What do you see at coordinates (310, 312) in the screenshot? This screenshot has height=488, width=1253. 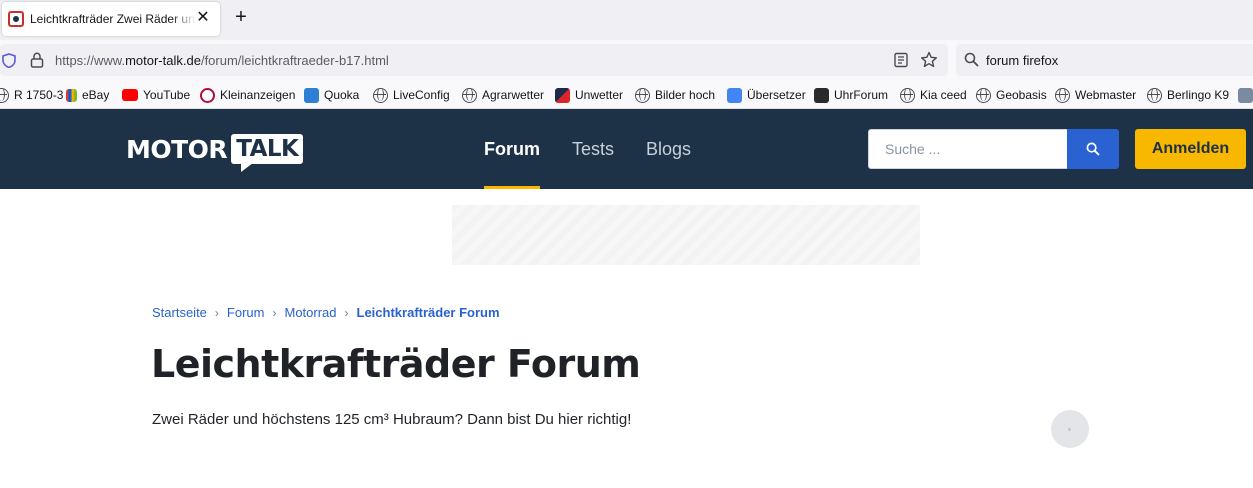 I see `breadcrumb-motorrad: Motorrad` at bounding box center [310, 312].